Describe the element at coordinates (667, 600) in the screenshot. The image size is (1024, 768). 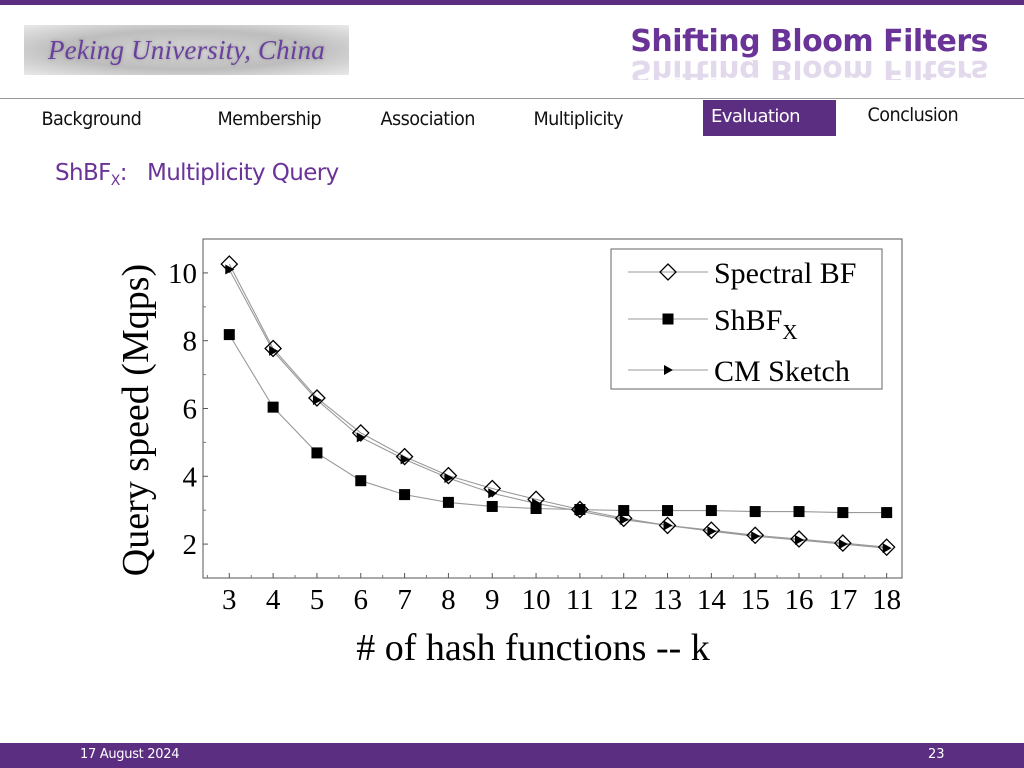
I see `x-tick-label: 13` at that location.